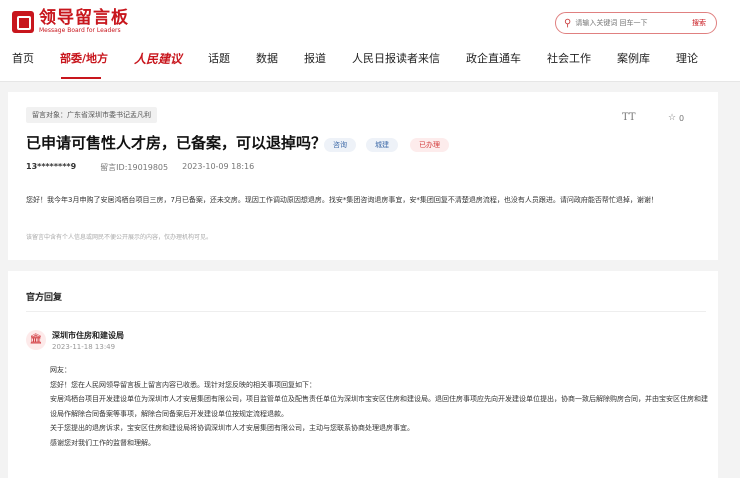 This screenshot has height=478, width=740. Describe the element at coordinates (60, 370) in the screenshot. I see `reply-paragraph: 网友：` at that location.